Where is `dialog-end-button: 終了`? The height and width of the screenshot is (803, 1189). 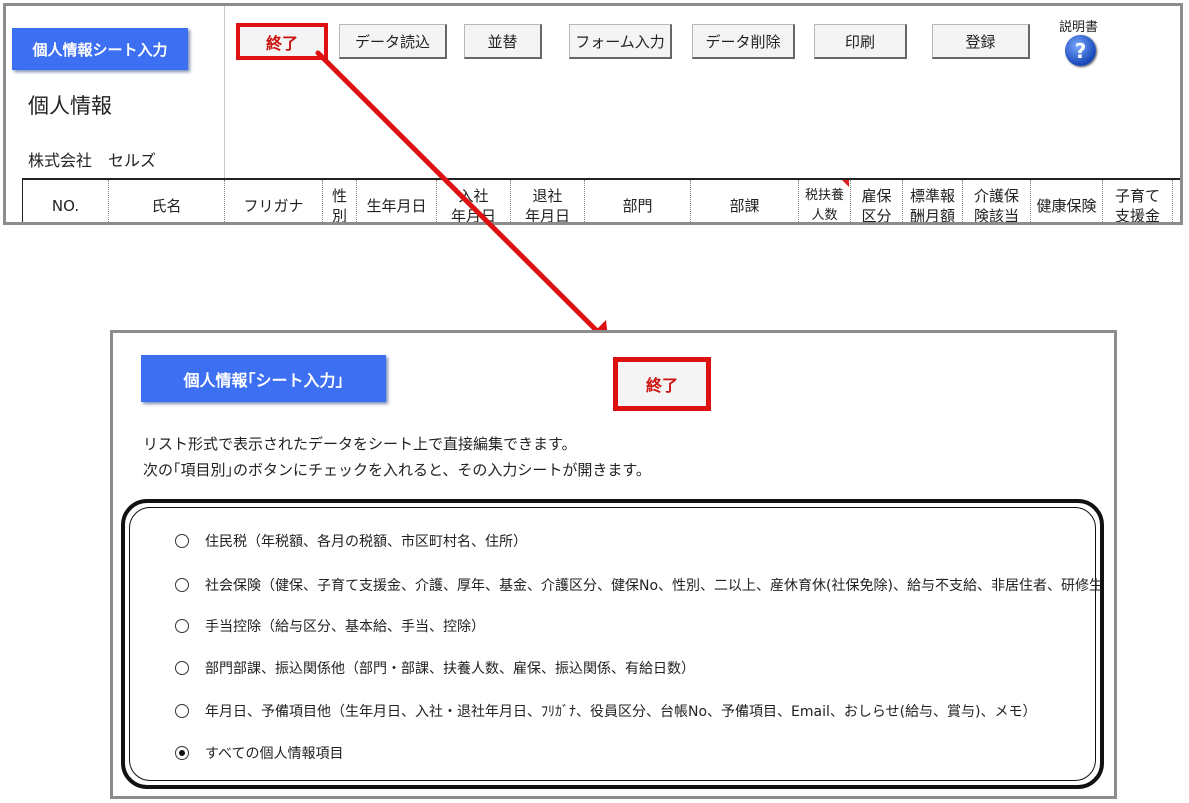
dialog-end-button: 終了 is located at coordinates (662, 384).